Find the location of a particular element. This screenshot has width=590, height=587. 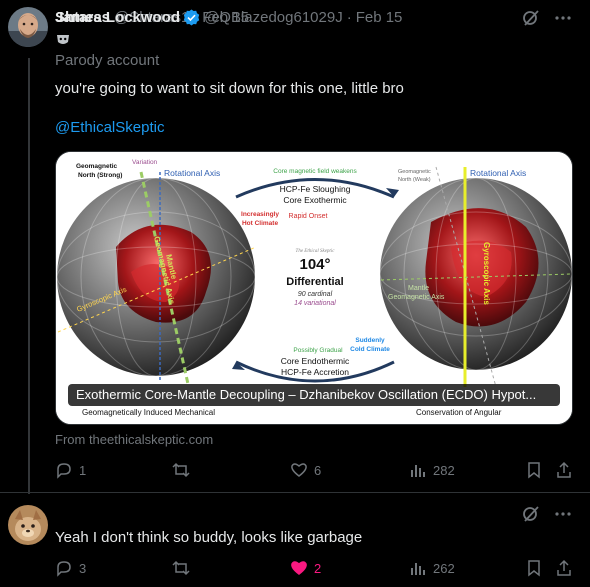

like-button: 6 is located at coordinates (305, 470).